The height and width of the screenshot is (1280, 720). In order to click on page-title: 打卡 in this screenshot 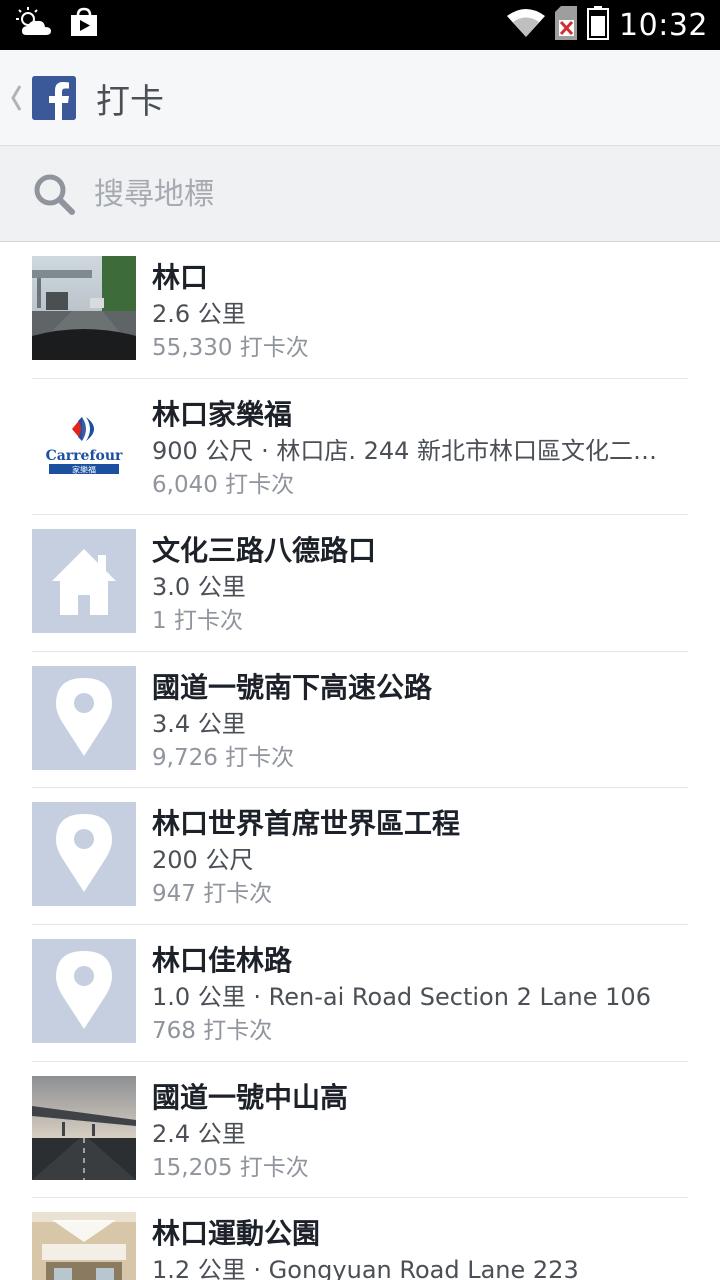, I will do `click(130, 102)`.